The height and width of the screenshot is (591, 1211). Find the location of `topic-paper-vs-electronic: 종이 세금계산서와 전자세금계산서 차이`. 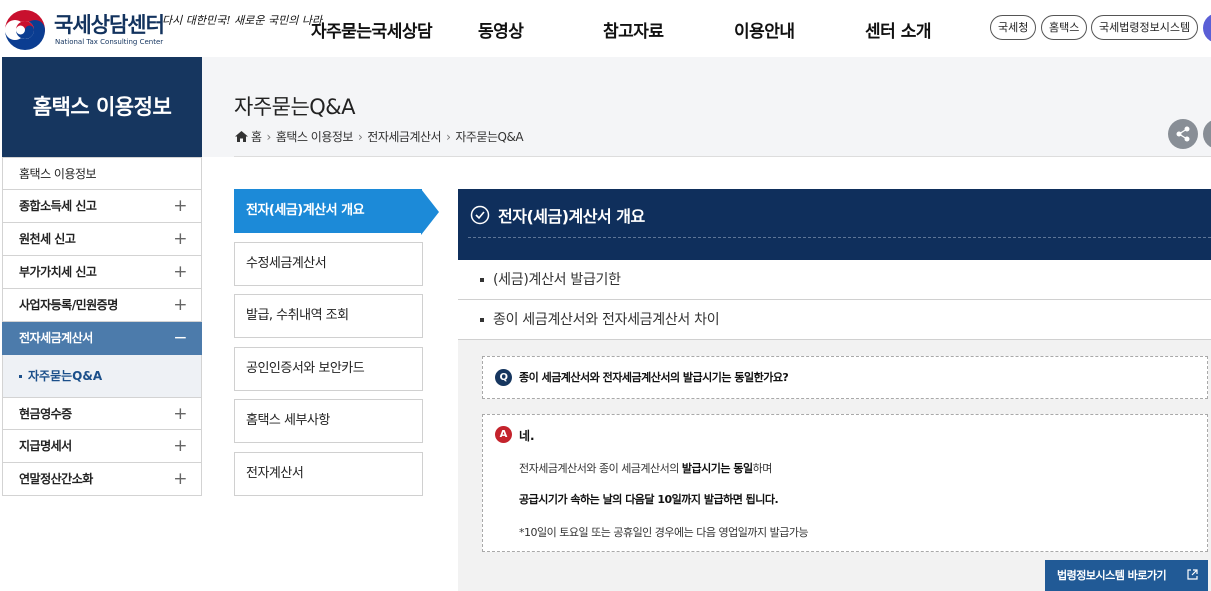

topic-paper-vs-electronic: 종이 세금계산서와 전자세금계산서 차이 is located at coordinates (834, 320).